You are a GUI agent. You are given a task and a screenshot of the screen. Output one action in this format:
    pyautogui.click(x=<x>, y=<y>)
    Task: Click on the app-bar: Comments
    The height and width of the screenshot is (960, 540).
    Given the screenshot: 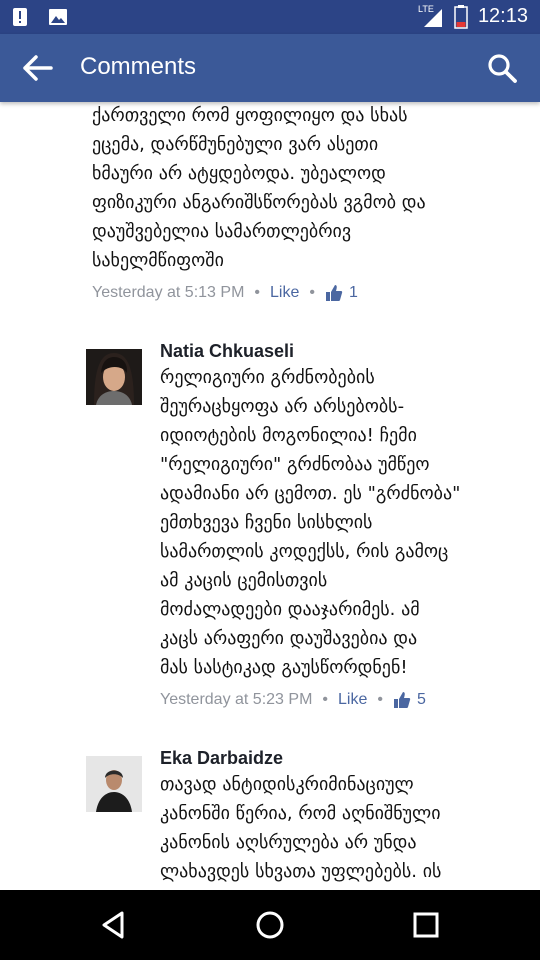 What is the action you would take?
    pyautogui.click(x=270, y=68)
    